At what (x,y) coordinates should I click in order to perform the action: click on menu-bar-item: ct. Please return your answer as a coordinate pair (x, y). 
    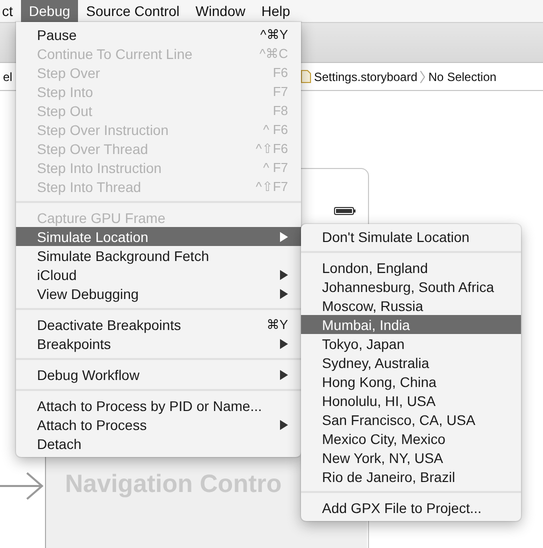
    Looking at the image, I should click on (10, 11).